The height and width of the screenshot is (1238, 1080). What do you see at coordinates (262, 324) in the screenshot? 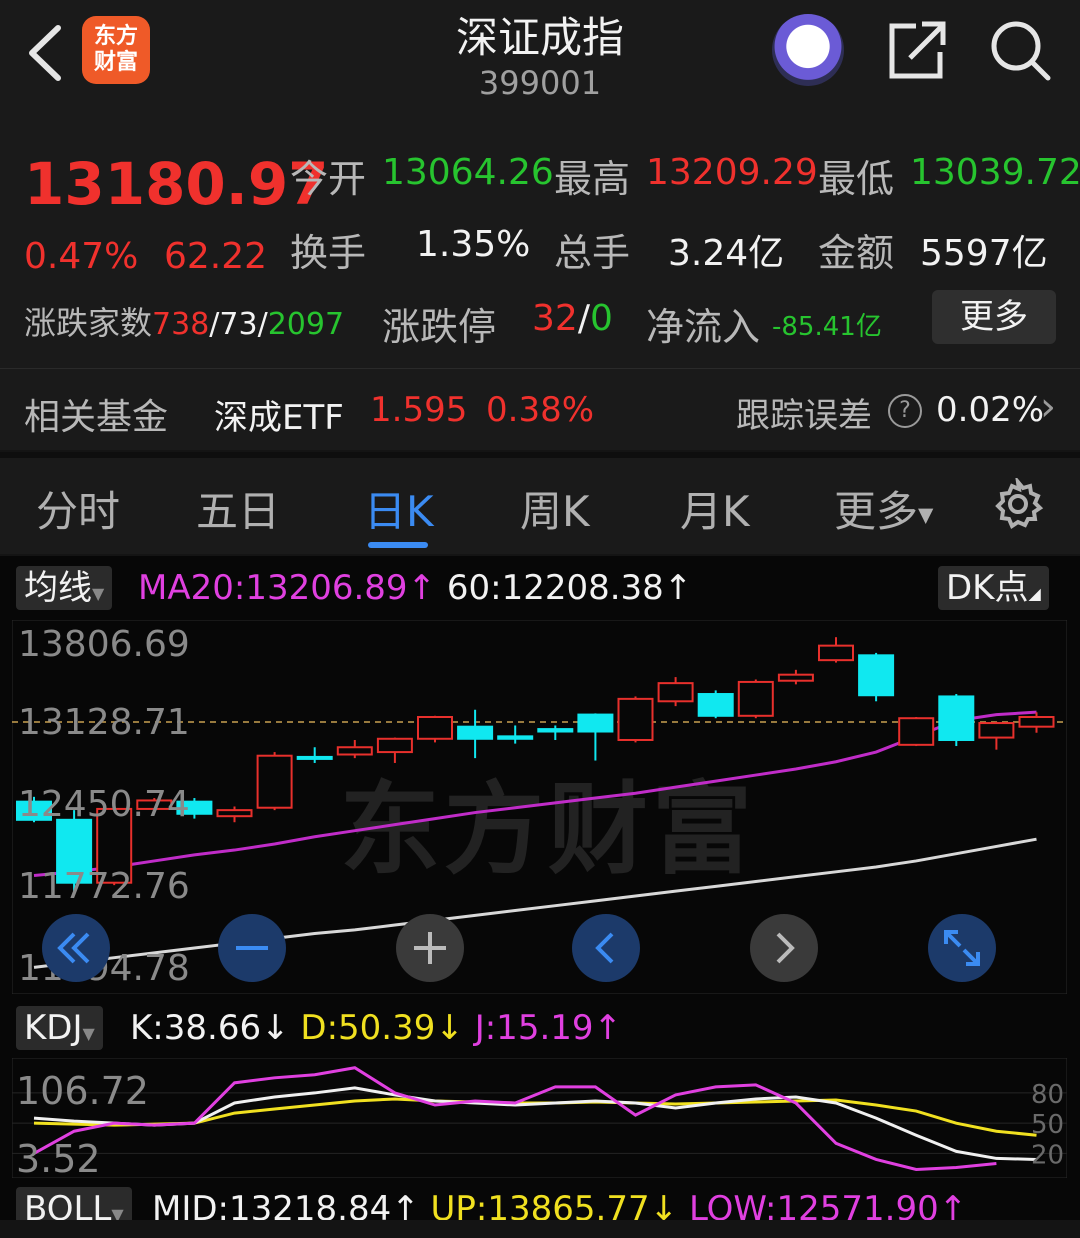
I see `breadth-slash-2: /` at bounding box center [262, 324].